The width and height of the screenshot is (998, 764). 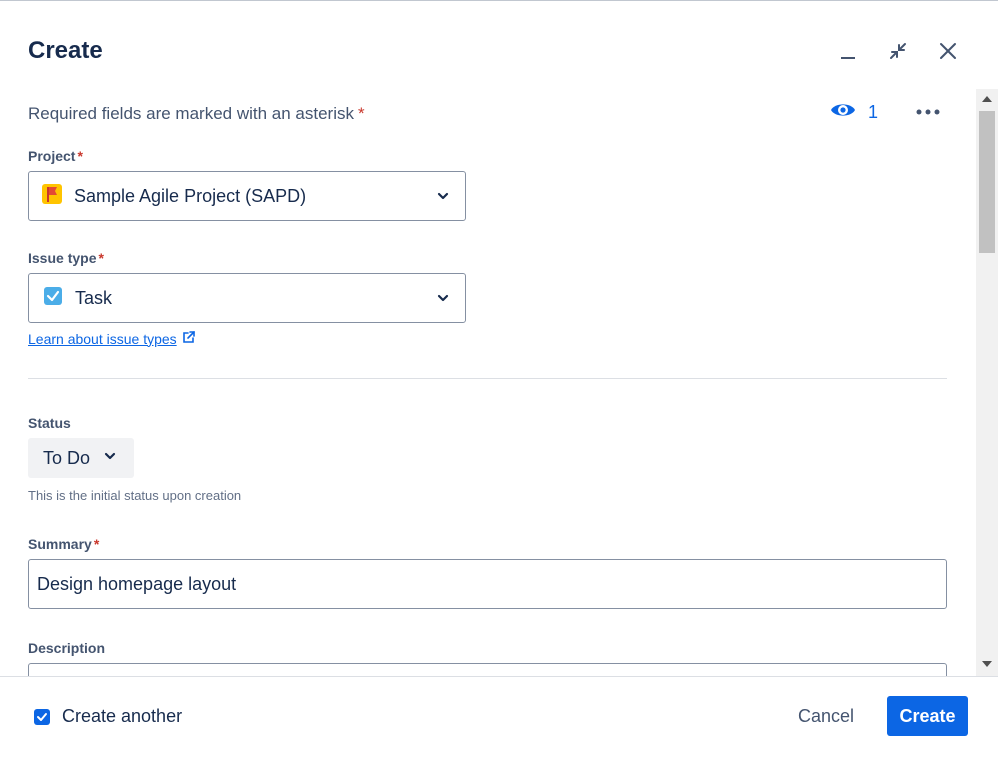 What do you see at coordinates (65, 50) in the screenshot?
I see `dialog-title: Create` at bounding box center [65, 50].